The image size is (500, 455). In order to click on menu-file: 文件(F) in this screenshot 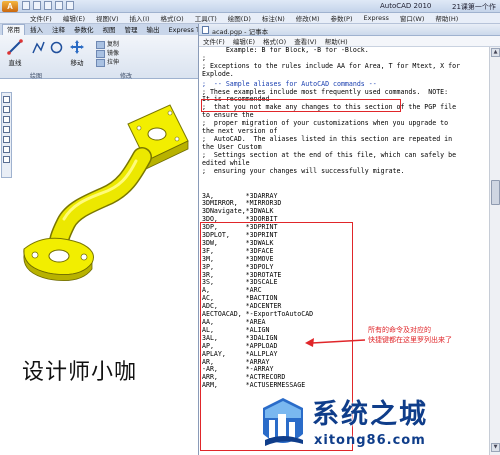, I will do `click(41, 18)`.